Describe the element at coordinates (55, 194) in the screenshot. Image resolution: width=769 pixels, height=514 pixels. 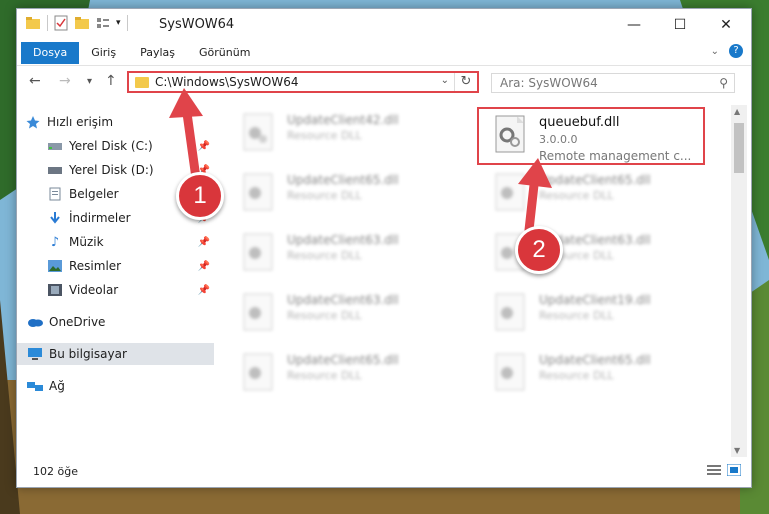
I see `documents-icon` at that location.